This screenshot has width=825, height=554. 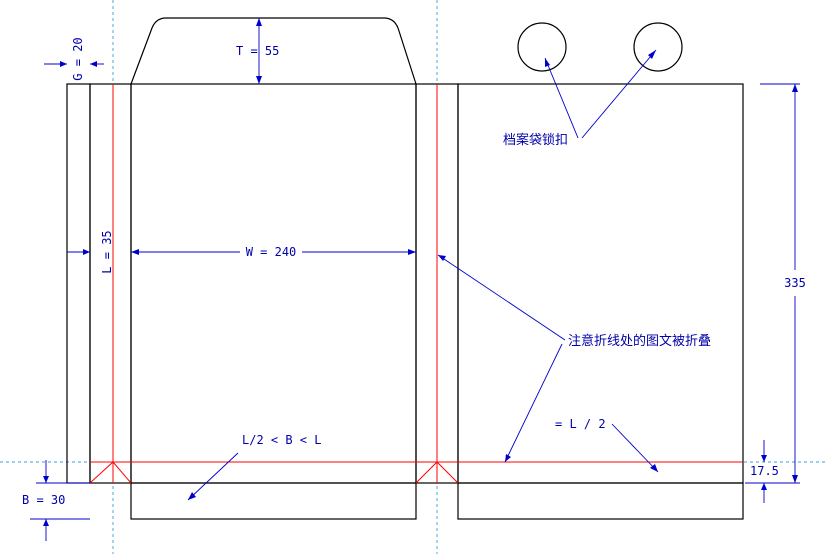 What do you see at coordinates (281, 440) in the screenshot?
I see `label-bottom-rule: L/2 < B < L` at bounding box center [281, 440].